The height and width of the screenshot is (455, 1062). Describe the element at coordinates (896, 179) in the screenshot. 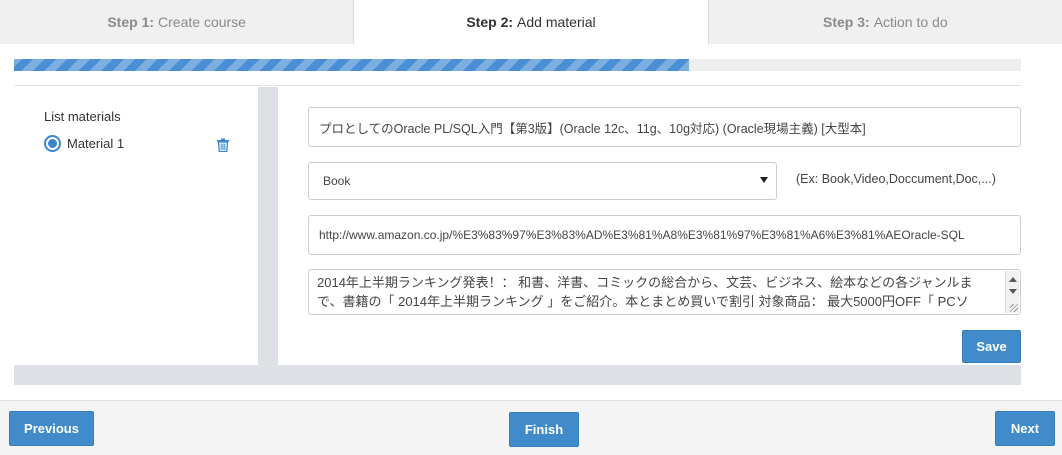

I see `material-type-hint: (Ex: Book,Video,Doccument,Doc,...)` at that location.